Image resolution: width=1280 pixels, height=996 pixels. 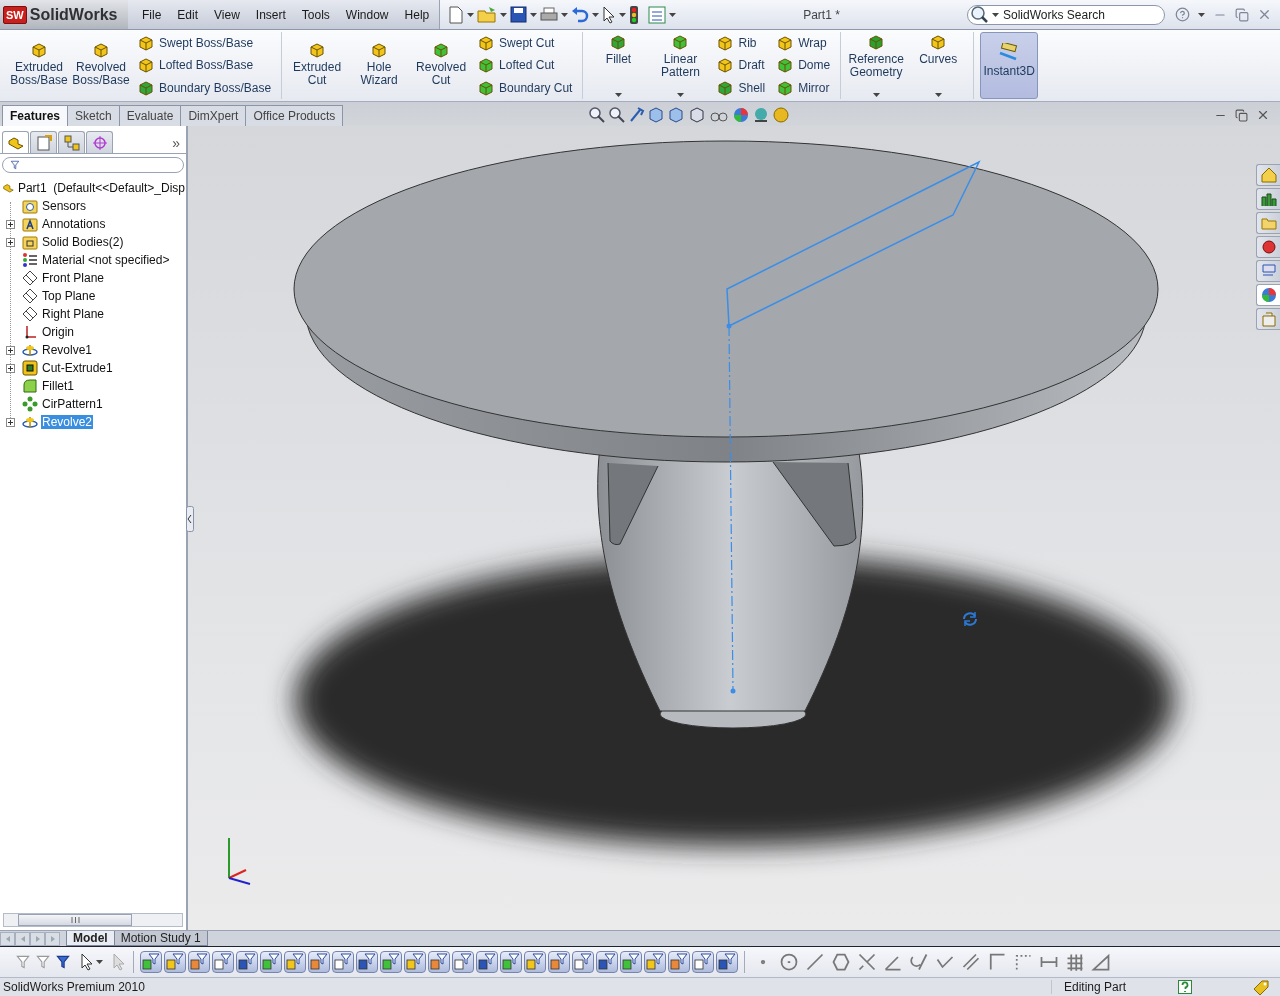 What do you see at coordinates (379, 65) in the screenshot?
I see `ribbon-button: Hole Wizard` at bounding box center [379, 65].